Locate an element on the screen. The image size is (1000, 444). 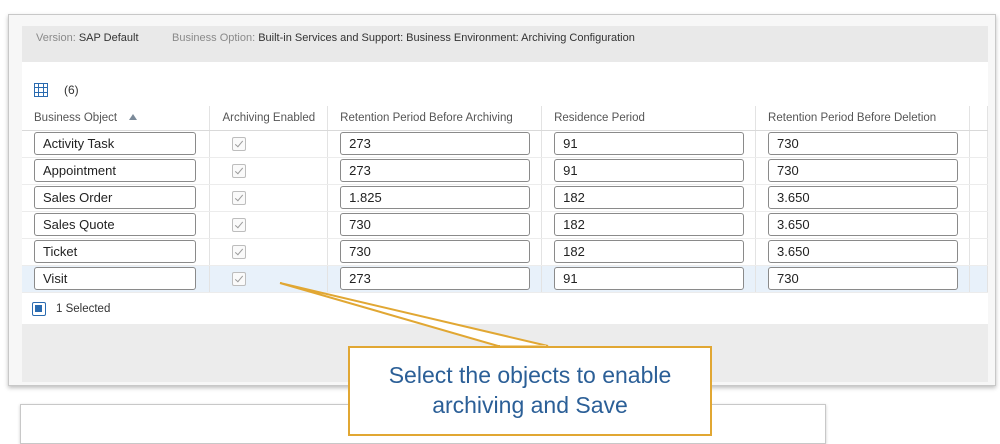
callout-line-1: Select the objects to enable is located at coordinates (530, 375).